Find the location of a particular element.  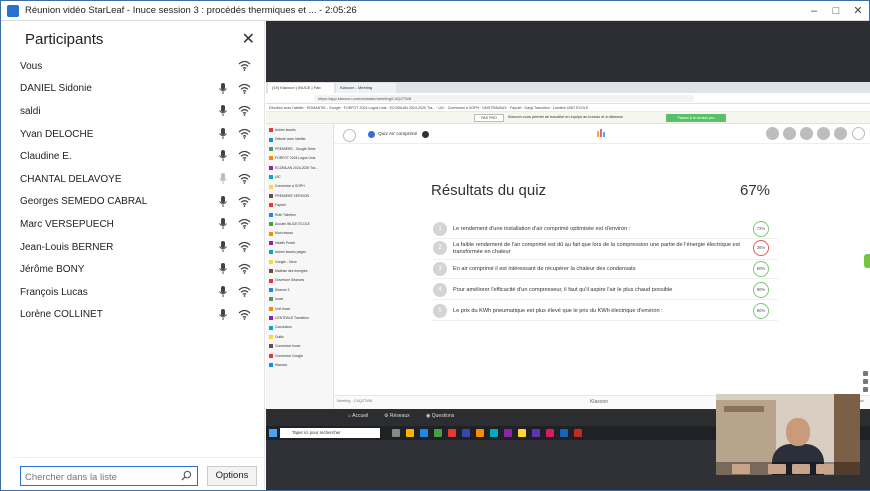

minimize-icon: – is located at coordinates (814, 11).